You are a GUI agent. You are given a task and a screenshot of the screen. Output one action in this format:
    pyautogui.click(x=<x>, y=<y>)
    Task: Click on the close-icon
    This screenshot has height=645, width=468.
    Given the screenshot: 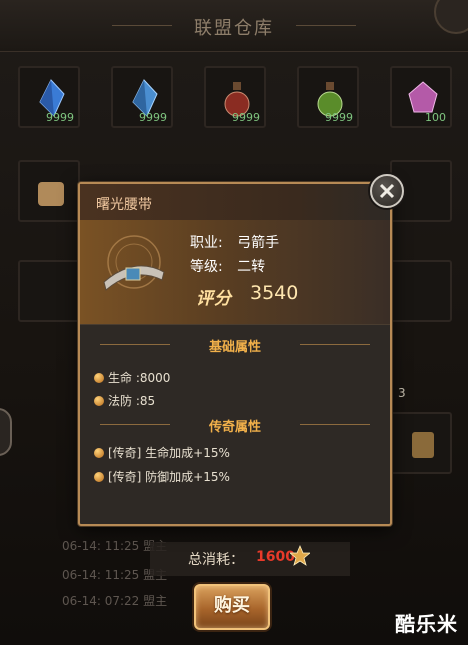 What is the action you would take?
    pyautogui.click(x=387, y=191)
    